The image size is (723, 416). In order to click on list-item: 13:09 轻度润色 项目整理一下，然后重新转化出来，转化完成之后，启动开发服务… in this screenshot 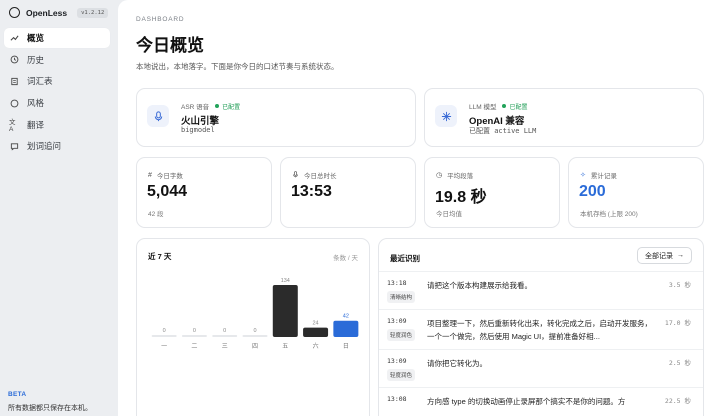, I will do `click(541, 329)`.